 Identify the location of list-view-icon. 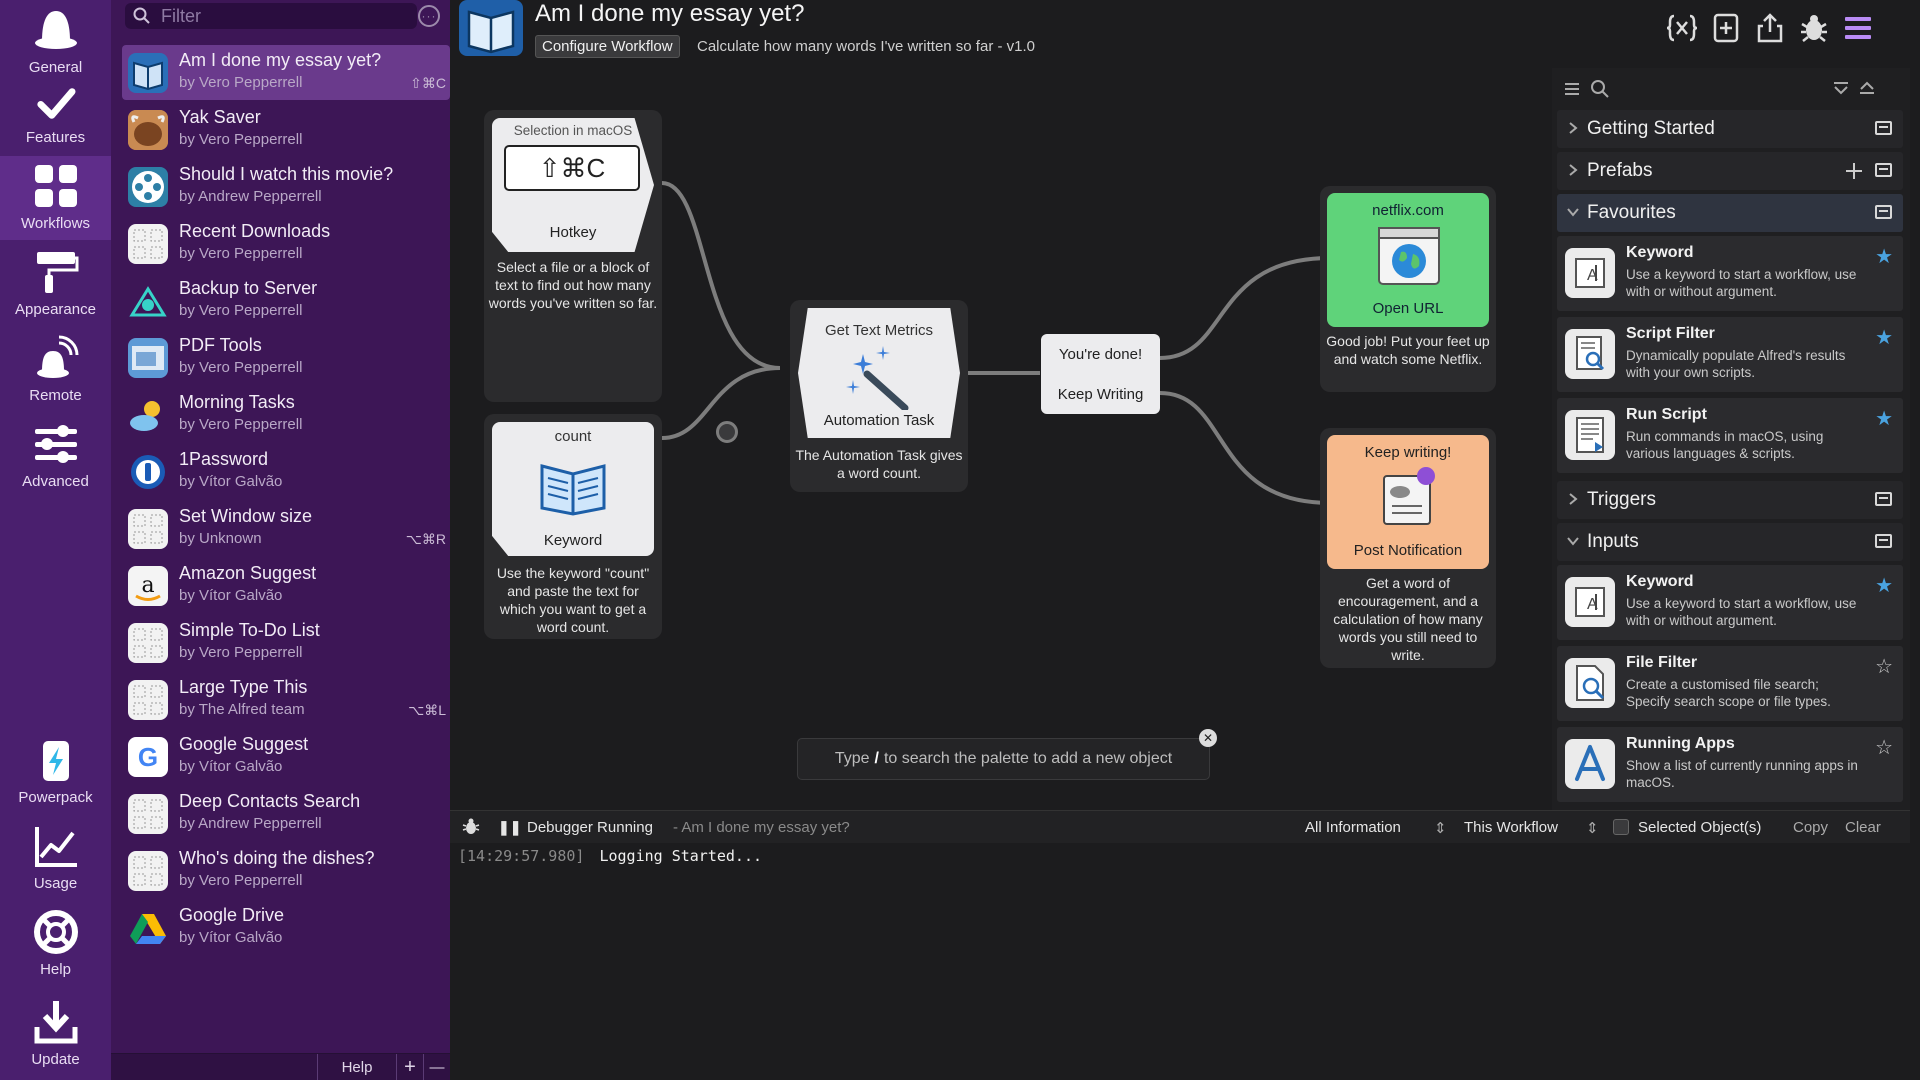
(1572, 89).